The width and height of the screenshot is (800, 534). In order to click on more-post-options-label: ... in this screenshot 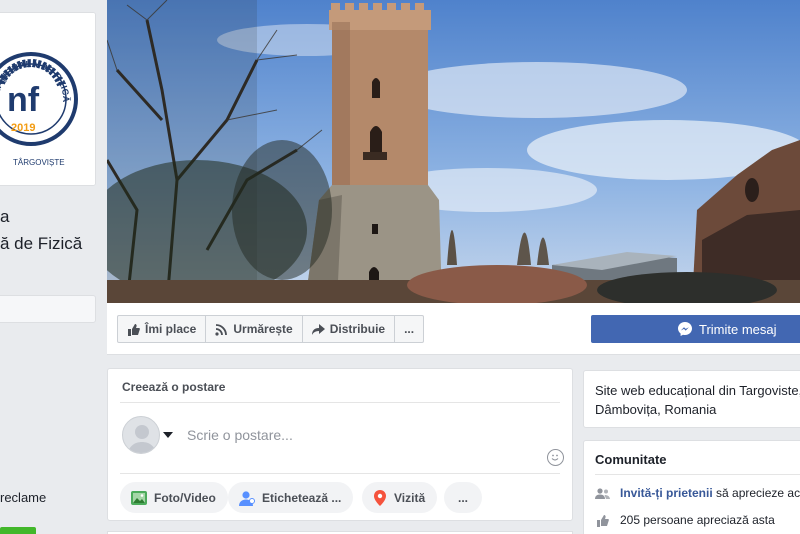, I will do `click(463, 497)`.